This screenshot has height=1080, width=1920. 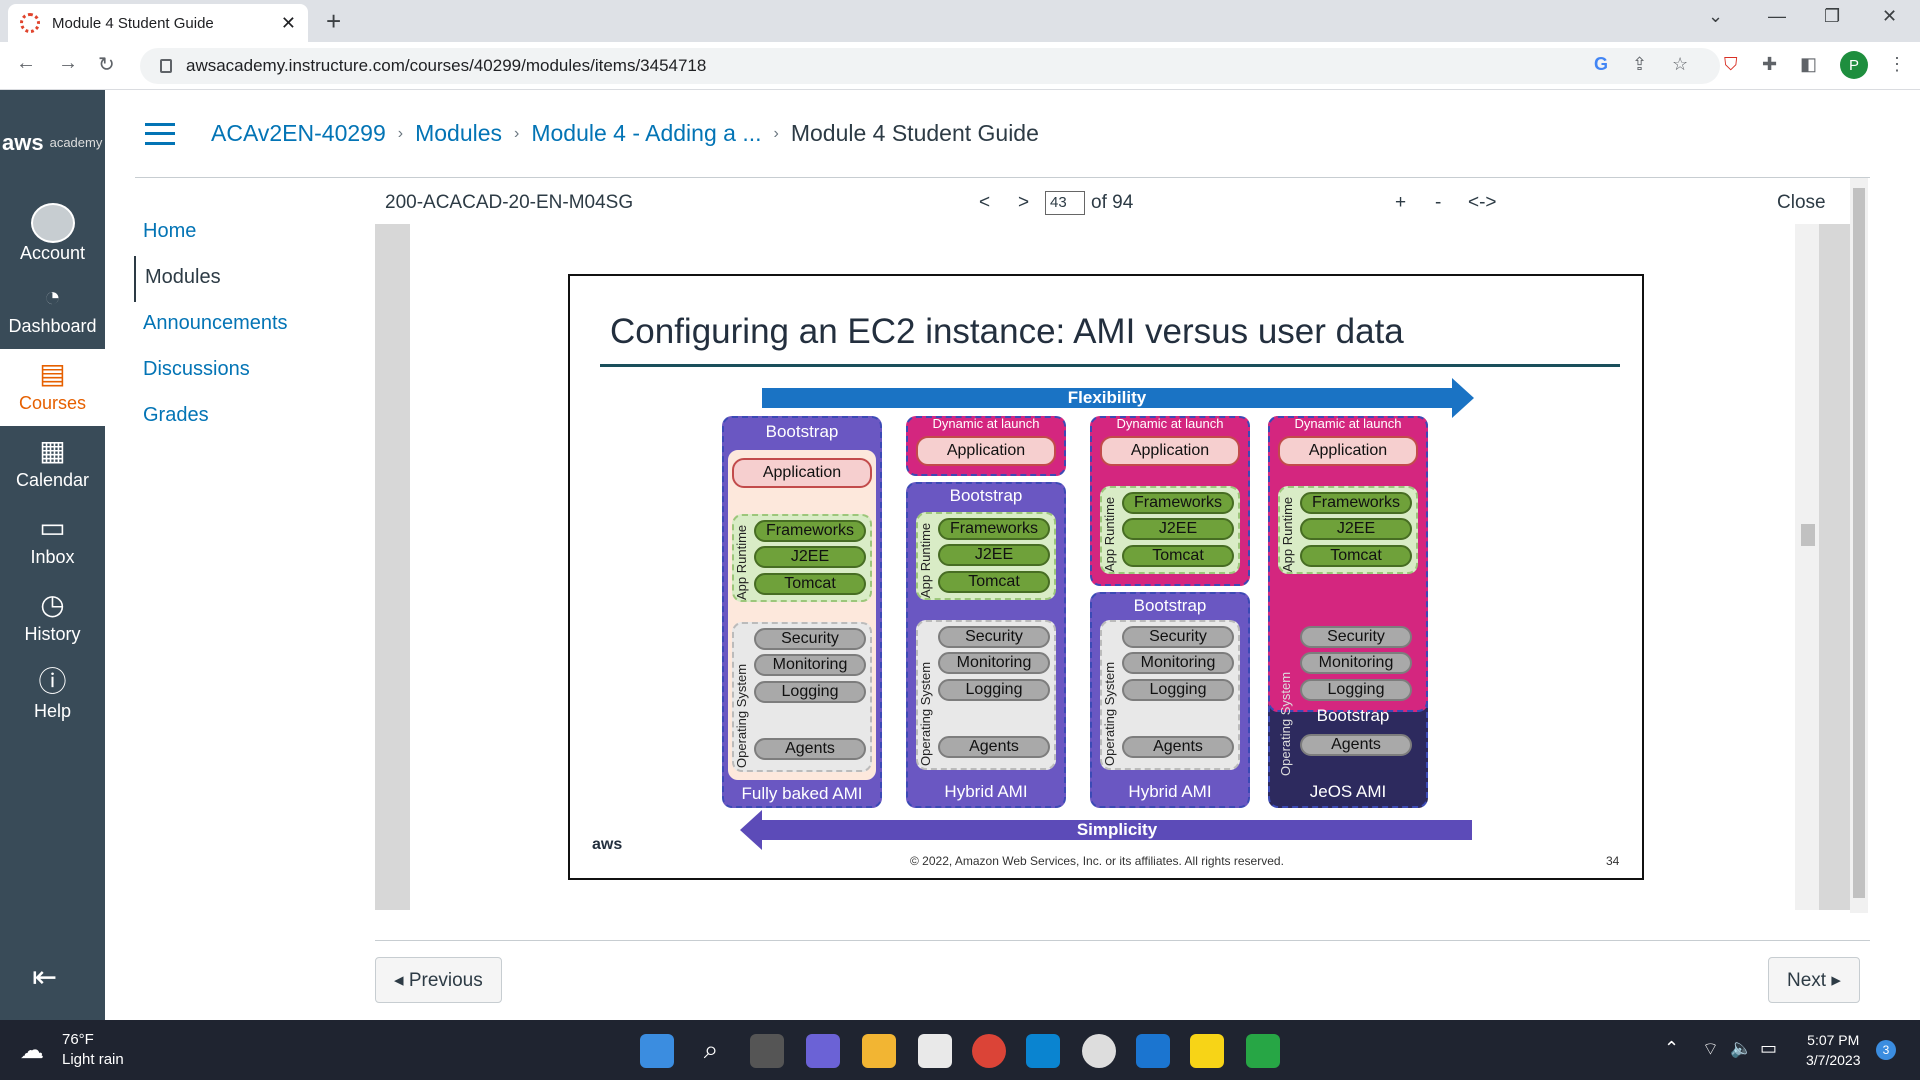 I want to click on course-nav-announcements: Announcements, so click(x=244, y=325).